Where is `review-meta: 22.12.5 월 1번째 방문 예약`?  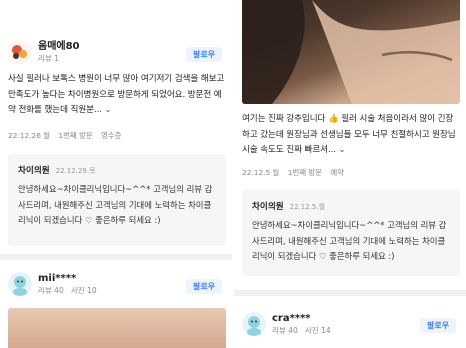
review-meta: 22.12.5 월 1번째 방문 예약 is located at coordinates (296, 172).